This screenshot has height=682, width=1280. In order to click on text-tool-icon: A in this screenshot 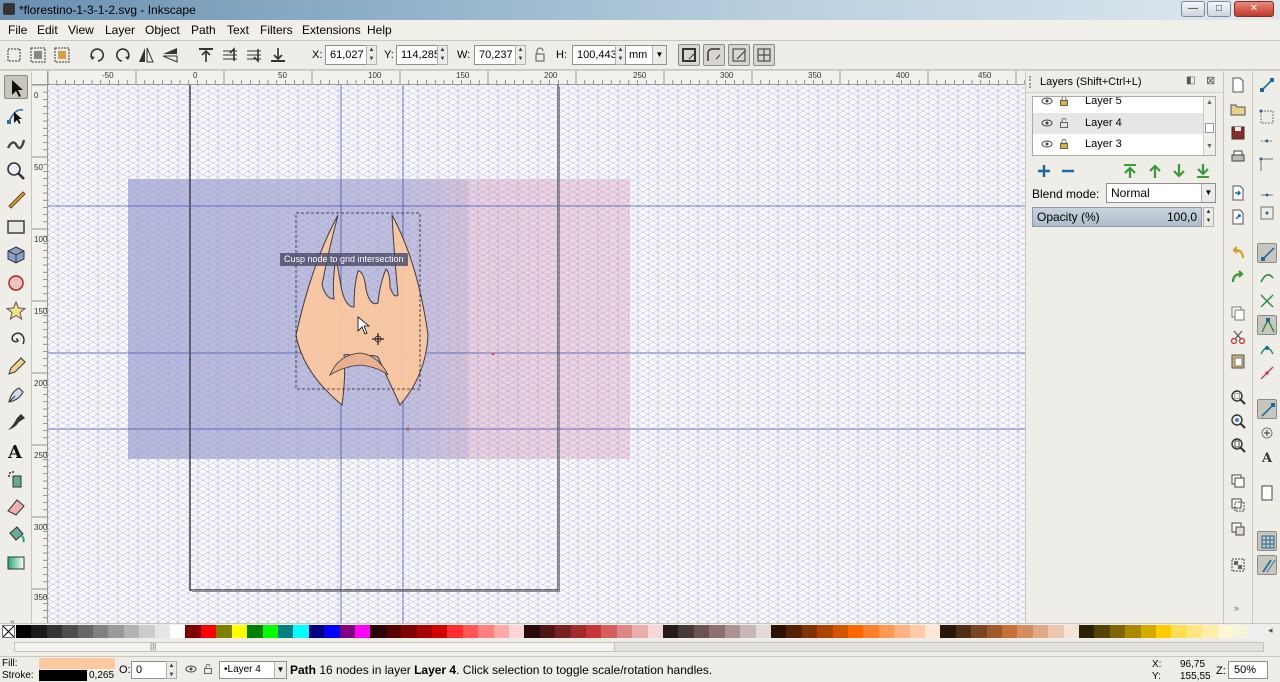, I will do `click(16, 451)`.